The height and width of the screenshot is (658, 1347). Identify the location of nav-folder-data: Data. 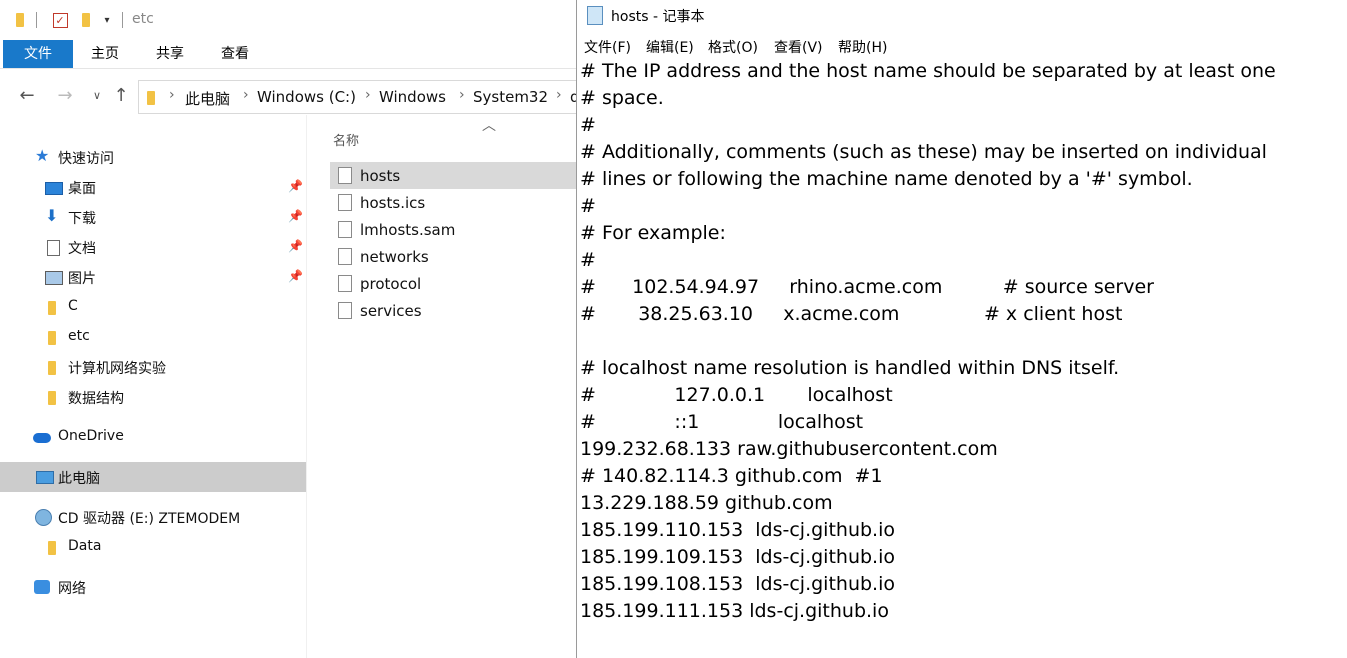
(153, 547).